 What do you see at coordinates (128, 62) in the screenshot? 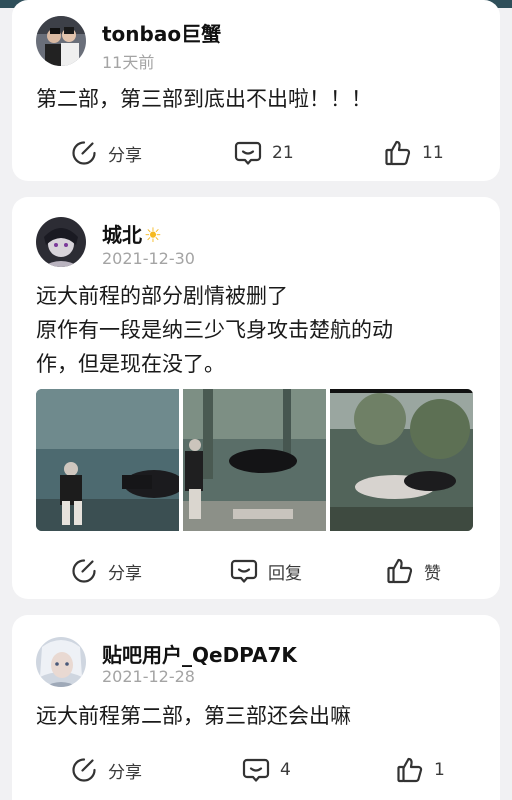
I see `timestamp: 11天前` at bounding box center [128, 62].